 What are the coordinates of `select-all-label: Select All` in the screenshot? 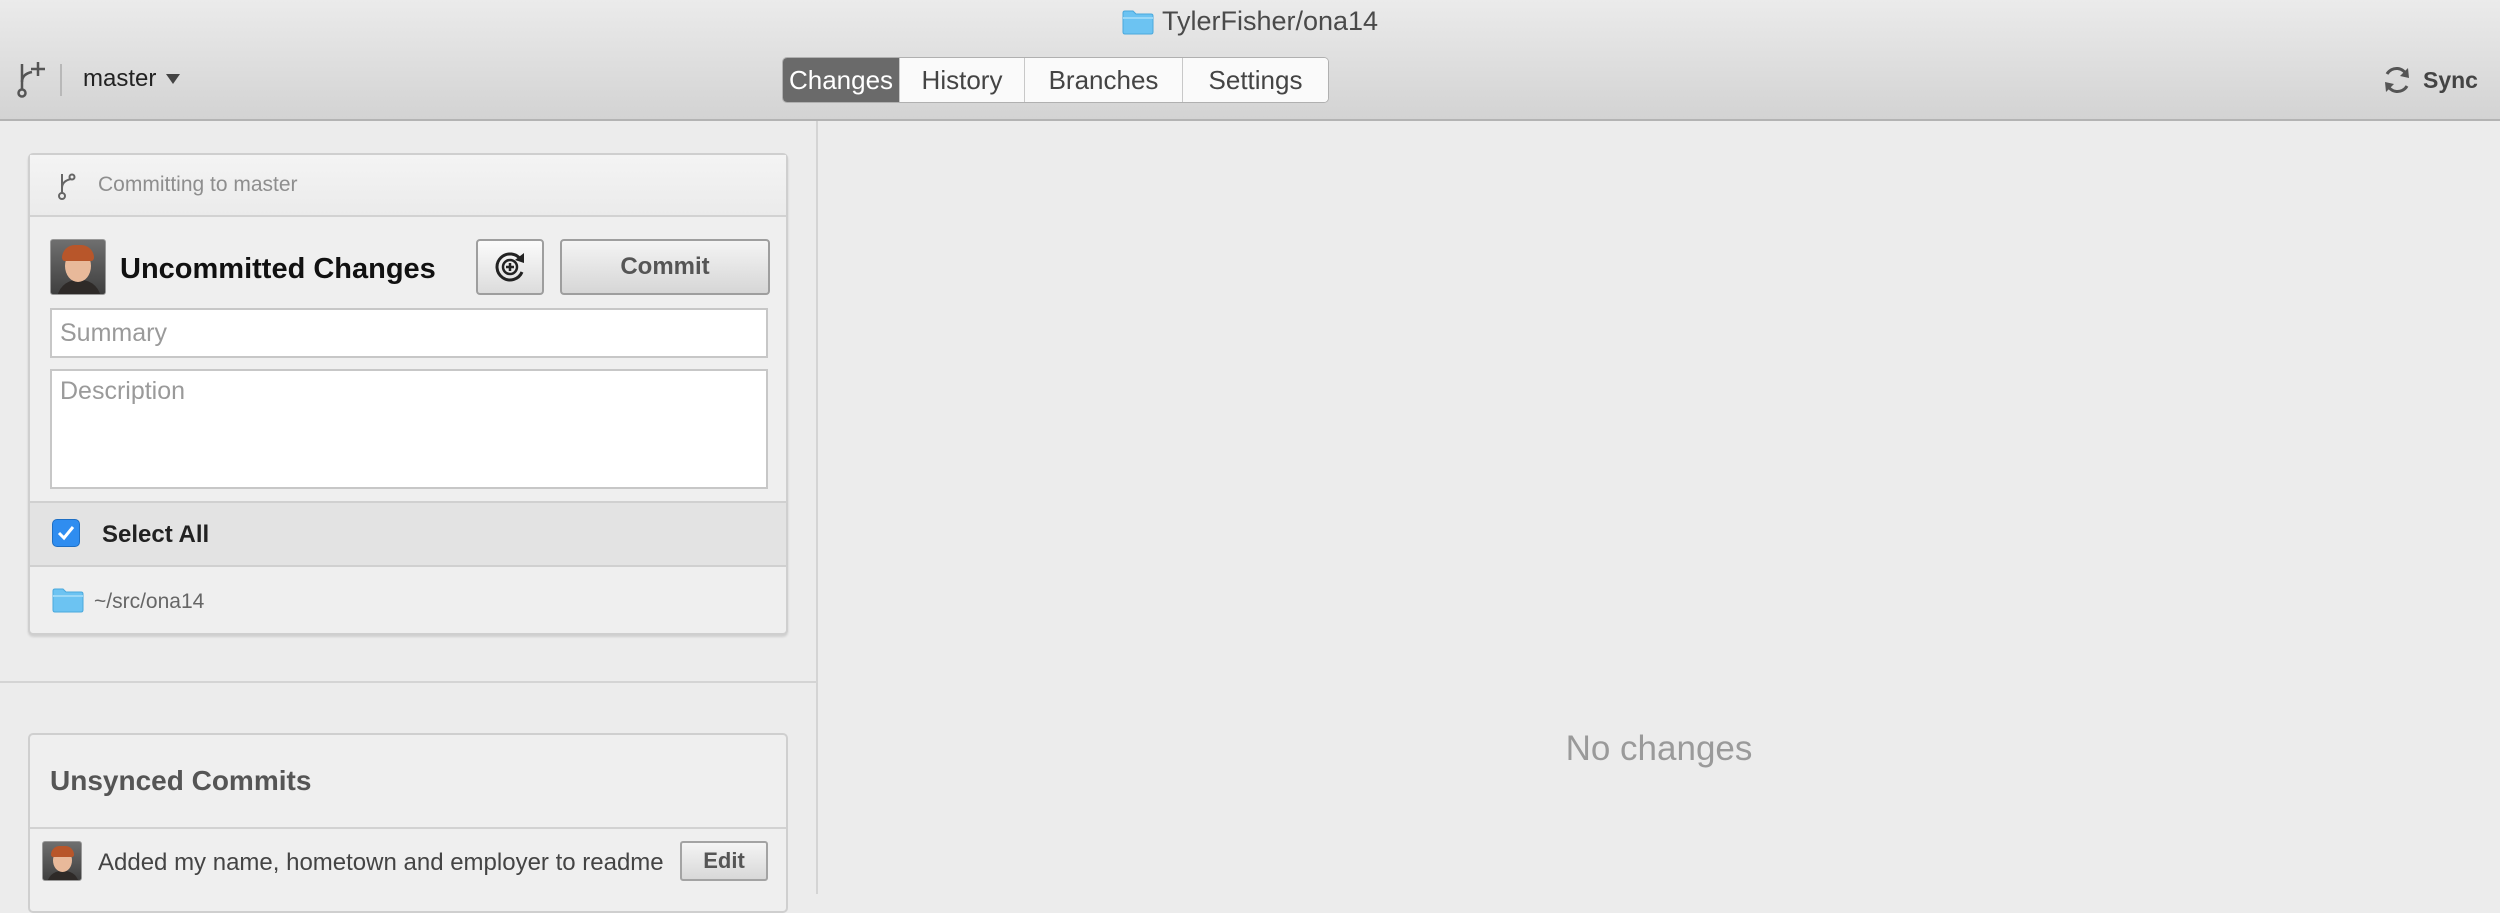 It's located at (156, 534).